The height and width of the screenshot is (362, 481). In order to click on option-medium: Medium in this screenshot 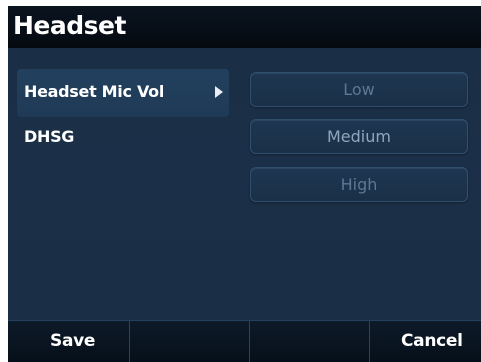, I will do `click(359, 136)`.